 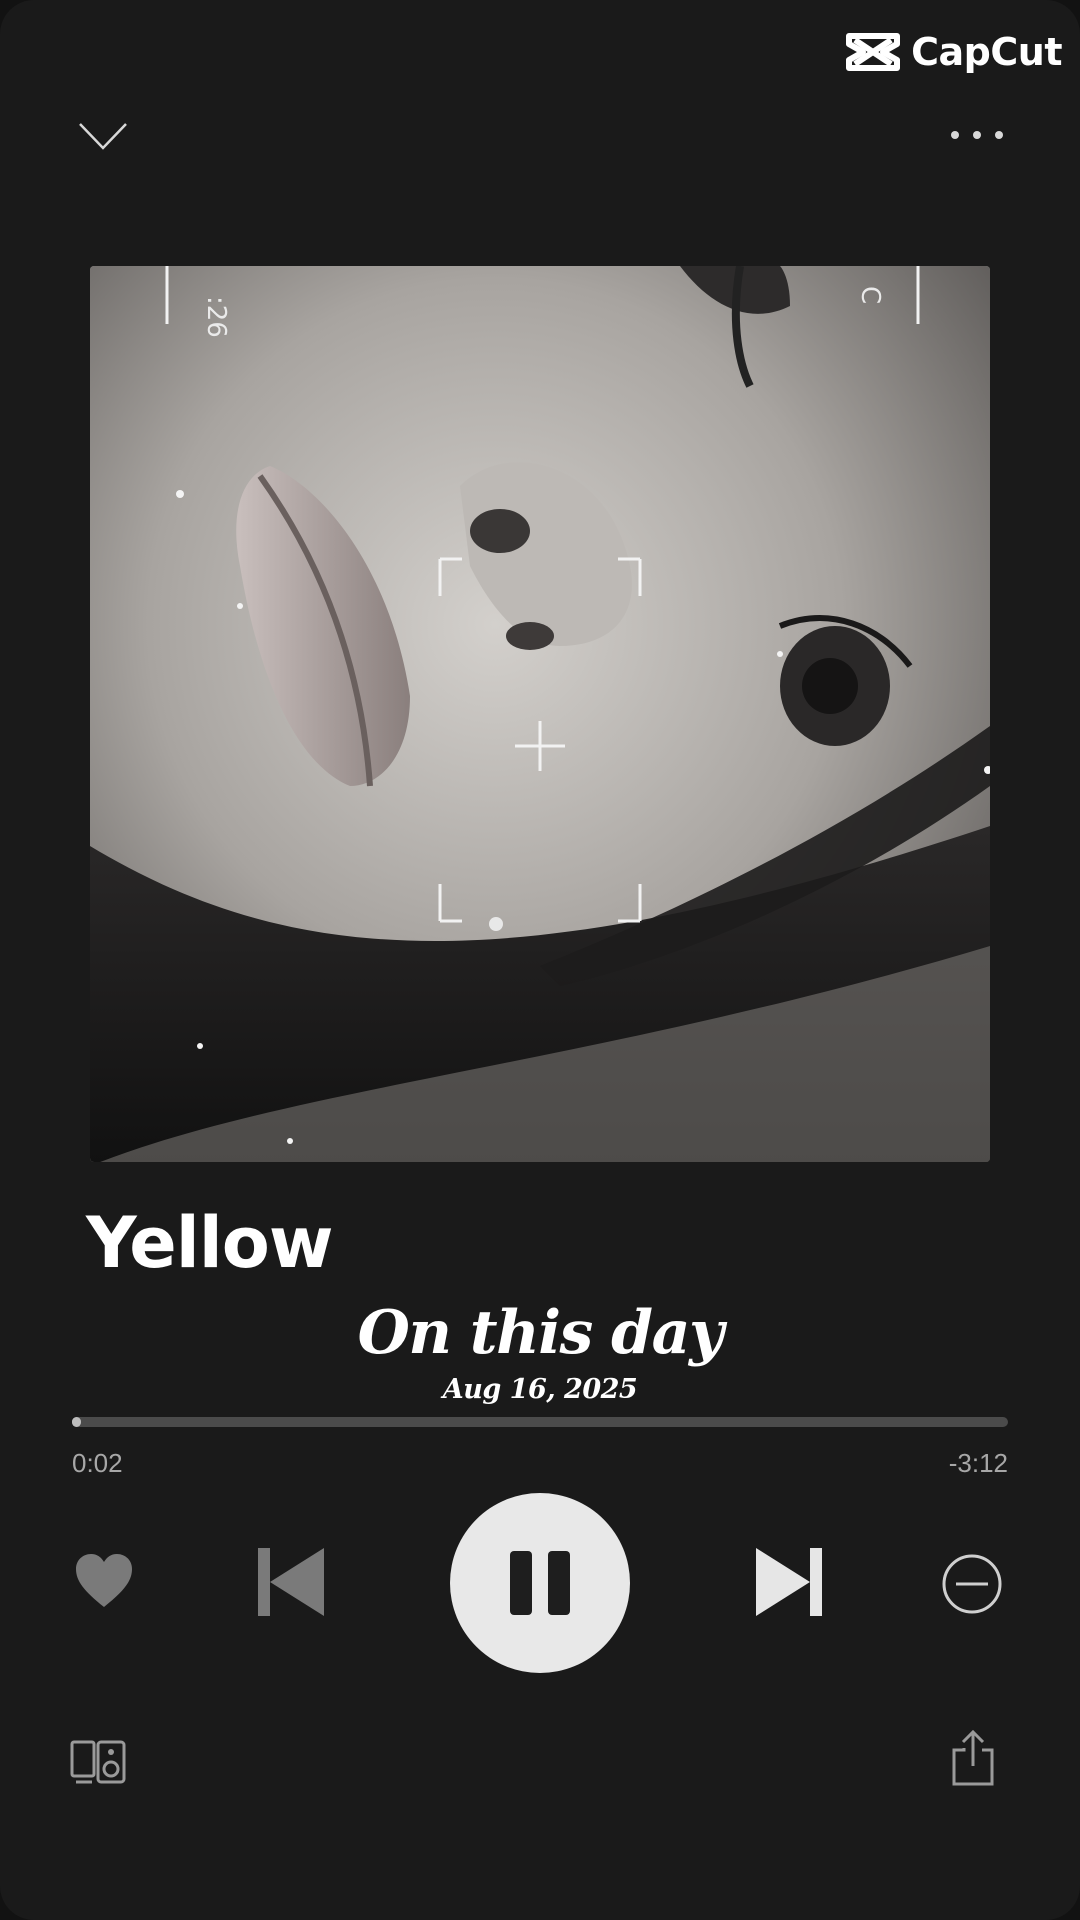 I want to click on remaining-time: -3:12, so click(x=978, y=1463).